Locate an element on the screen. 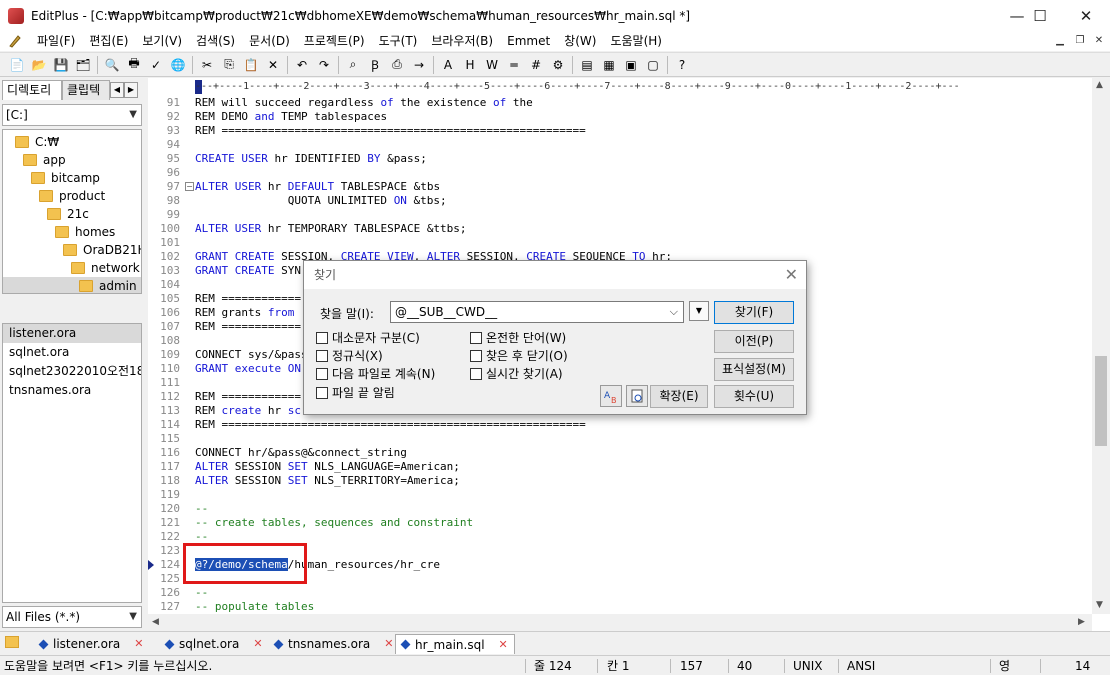  checkbox-continue-next-file: 다음 파일로 계속(N) is located at coordinates (375, 373).